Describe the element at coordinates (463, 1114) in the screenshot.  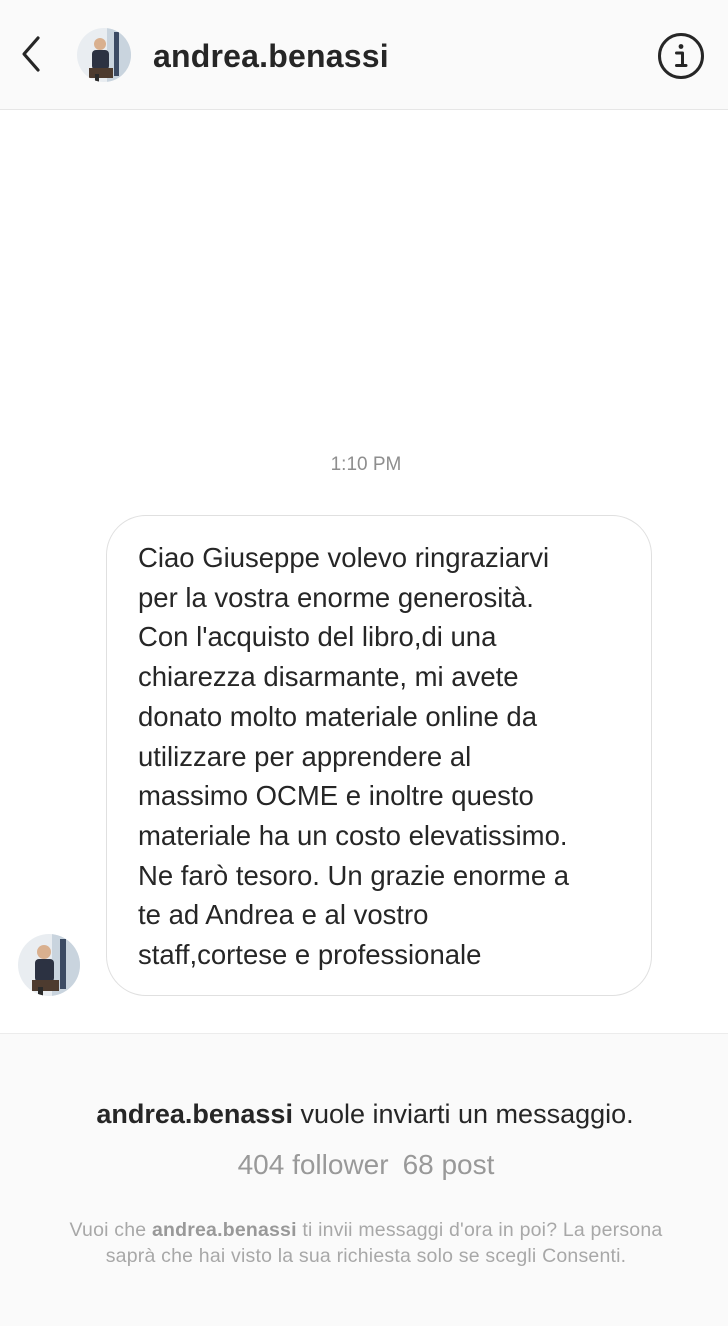
I see `request-title-text: vuole inviarti un messaggio.` at that location.